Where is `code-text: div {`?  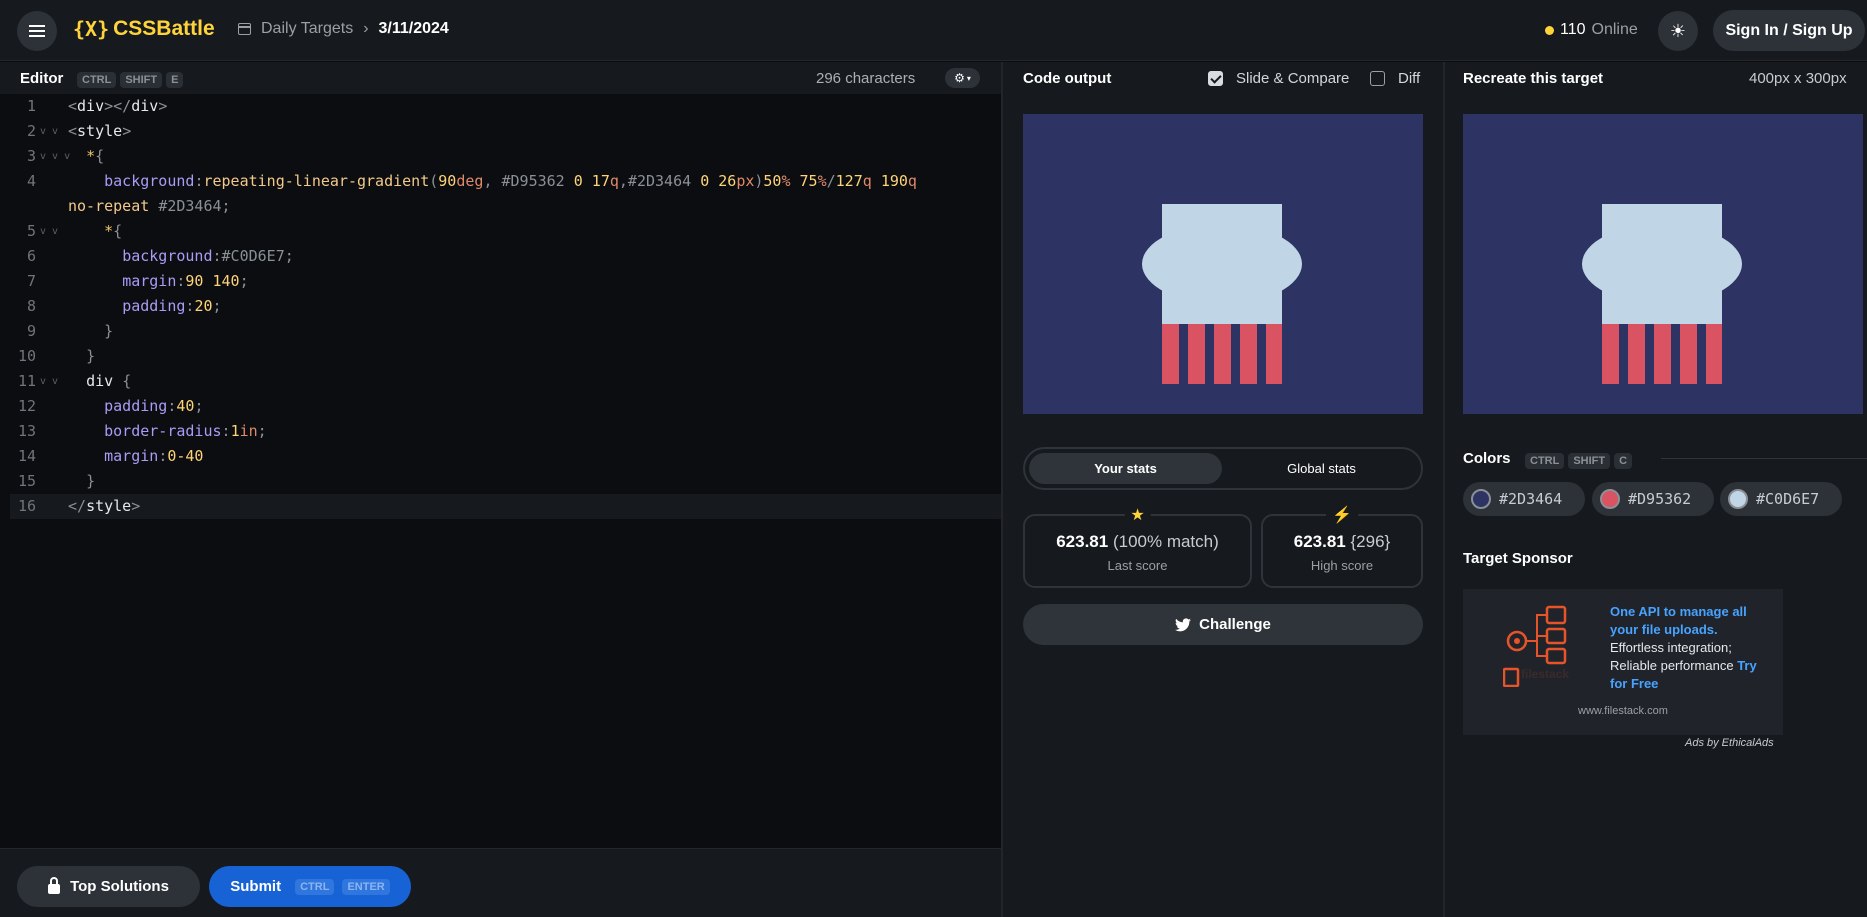
code-text: div { is located at coordinates (109, 381).